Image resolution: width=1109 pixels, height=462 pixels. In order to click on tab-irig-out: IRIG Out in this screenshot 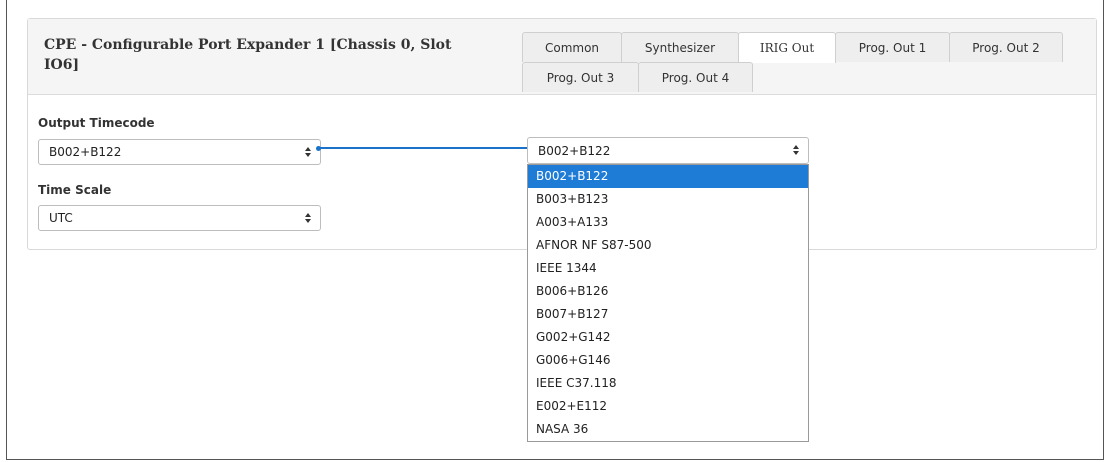, I will do `click(787, 47)`.